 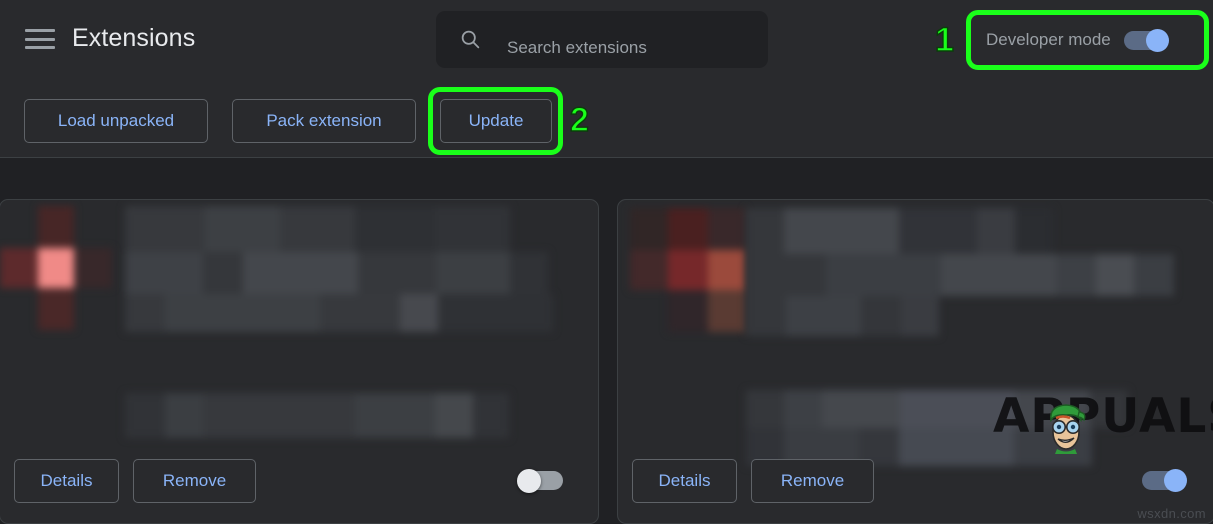 What do you see at coordinates (1048, 39) in the screenshot?
I see `developer-mode-label: Developer mode` at bounding box center [1048, 39].